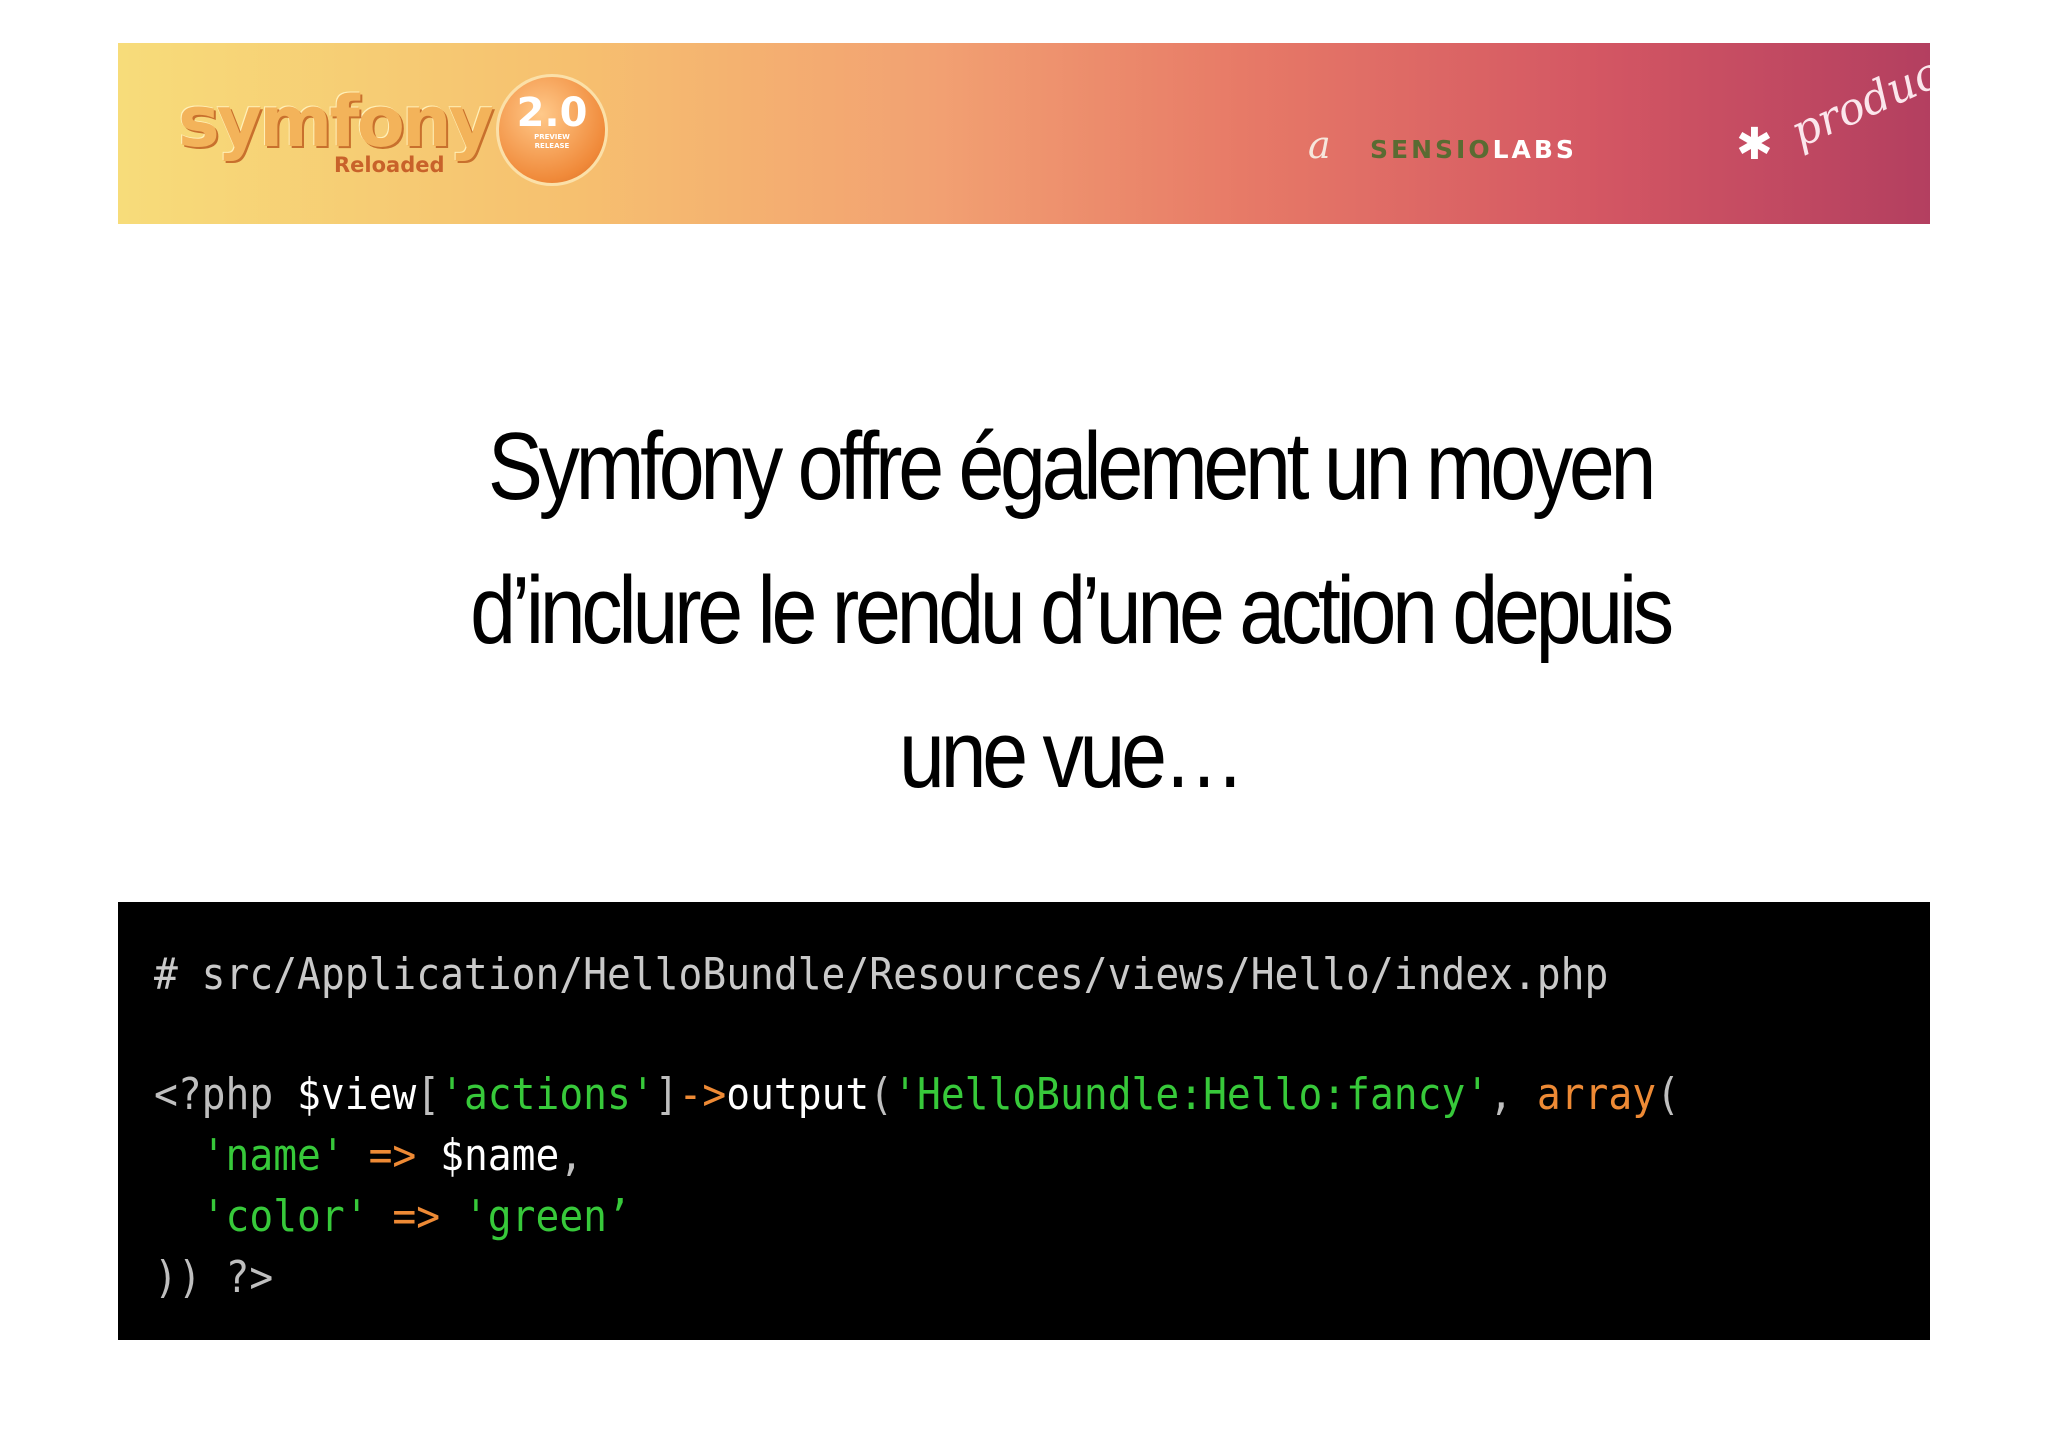 This screenshot has width=2048, height=1447. Describe the element at coordinates (1319, 145) in the screenshot. I see `brand-a: a` at that location.